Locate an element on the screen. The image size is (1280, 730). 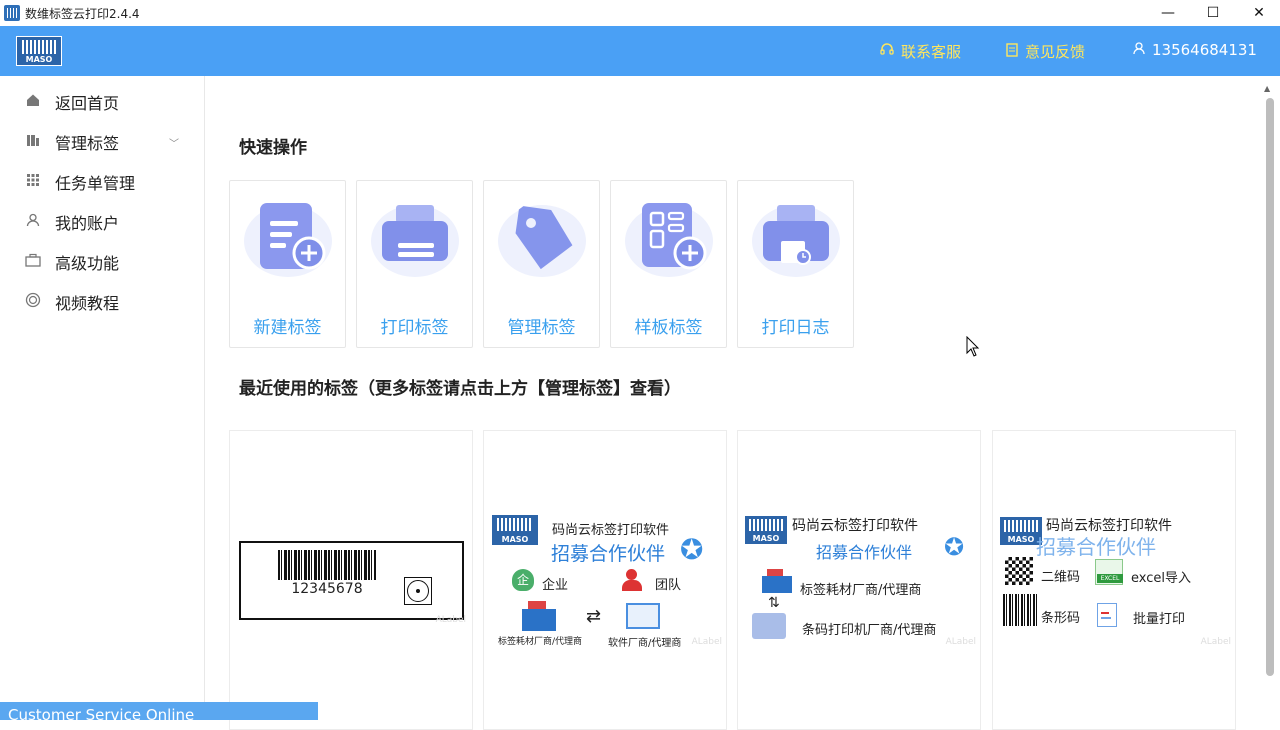
chevron-down-icon: ﹀ is located at coordinates (174, 144).